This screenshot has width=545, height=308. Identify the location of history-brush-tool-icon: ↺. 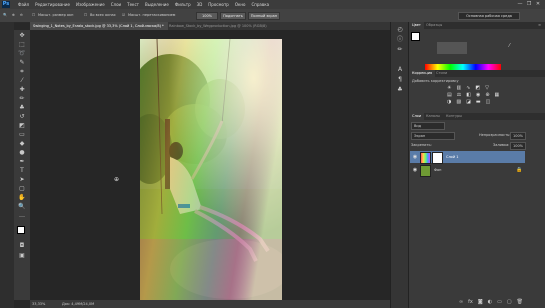
(22, 117).